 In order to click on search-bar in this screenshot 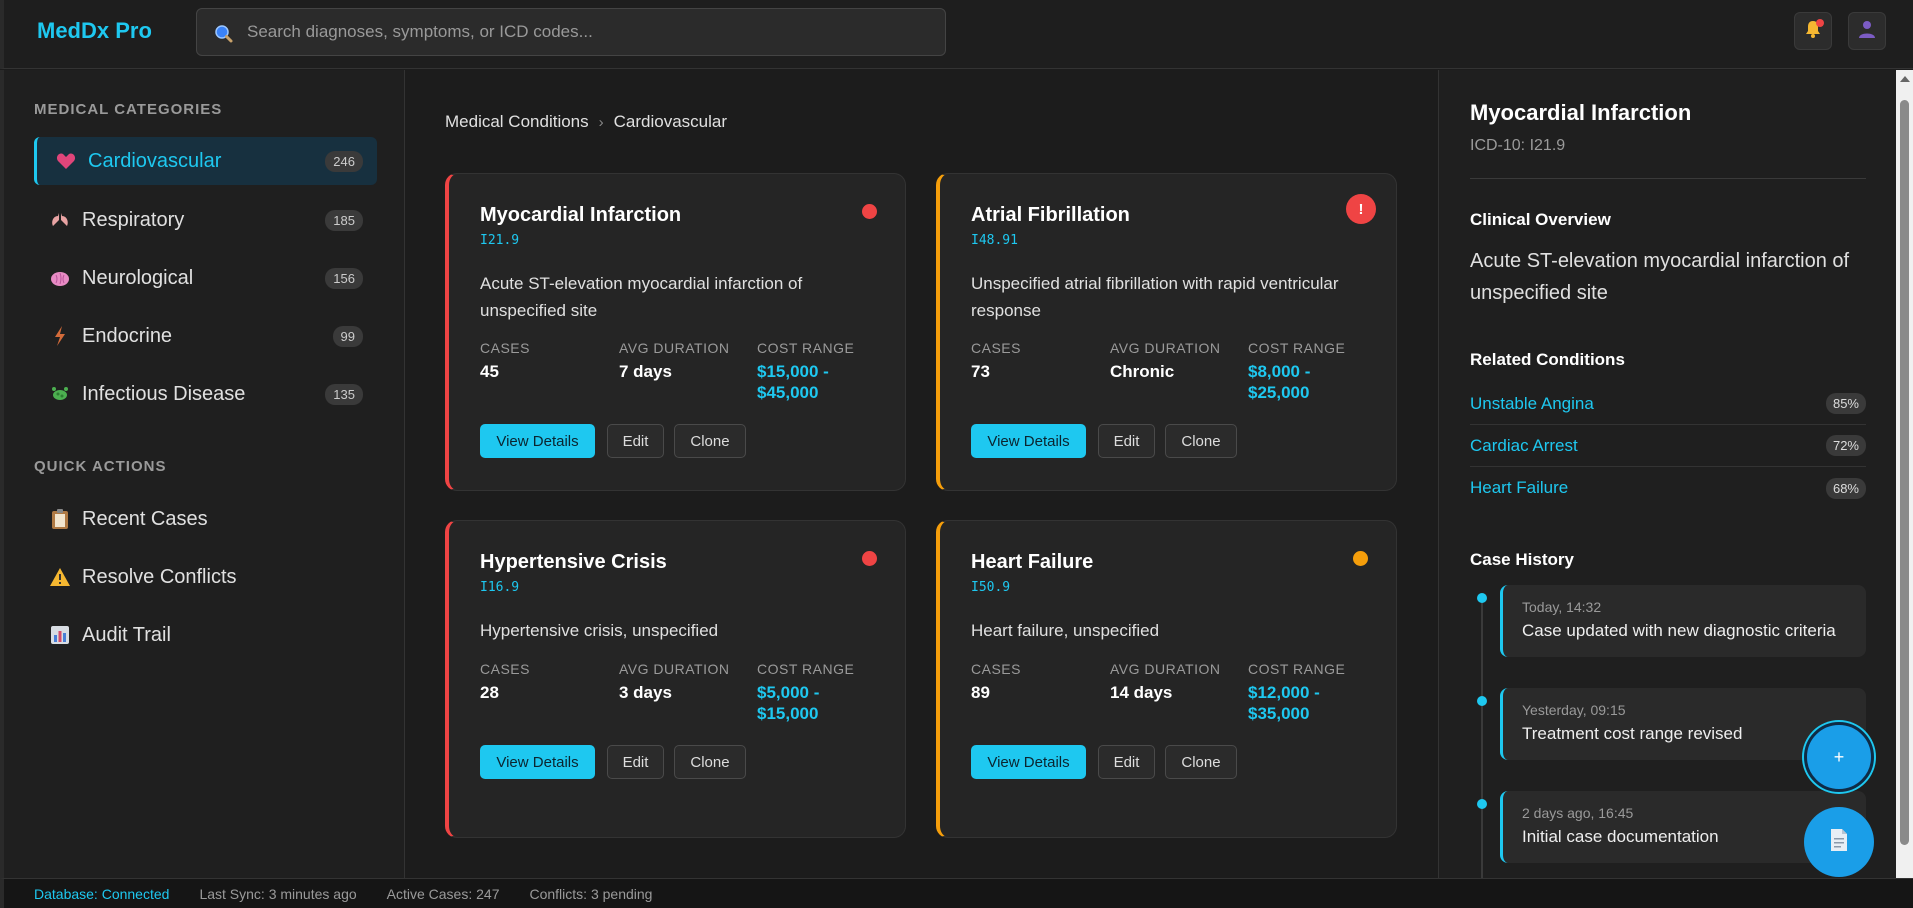, I will do `click(571, 32)`.